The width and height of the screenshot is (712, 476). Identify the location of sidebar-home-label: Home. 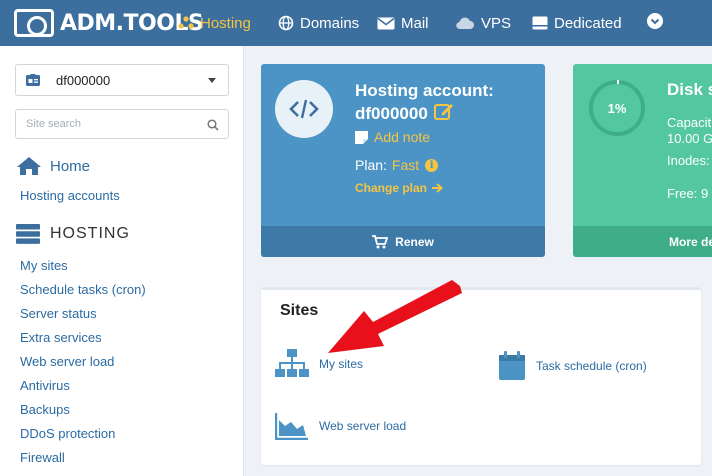
(70, 166).